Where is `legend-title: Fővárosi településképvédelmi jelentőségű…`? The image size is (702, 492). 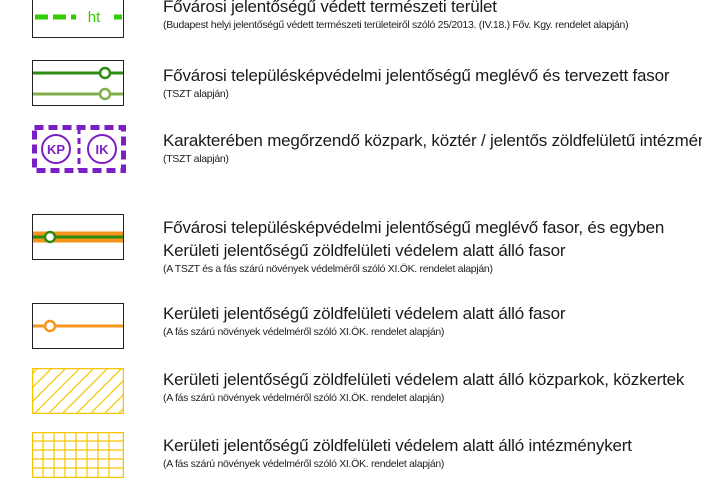
legend-title: Fővárosi településképvédelmi jelentőségű… is located at coordinates (416, 75).